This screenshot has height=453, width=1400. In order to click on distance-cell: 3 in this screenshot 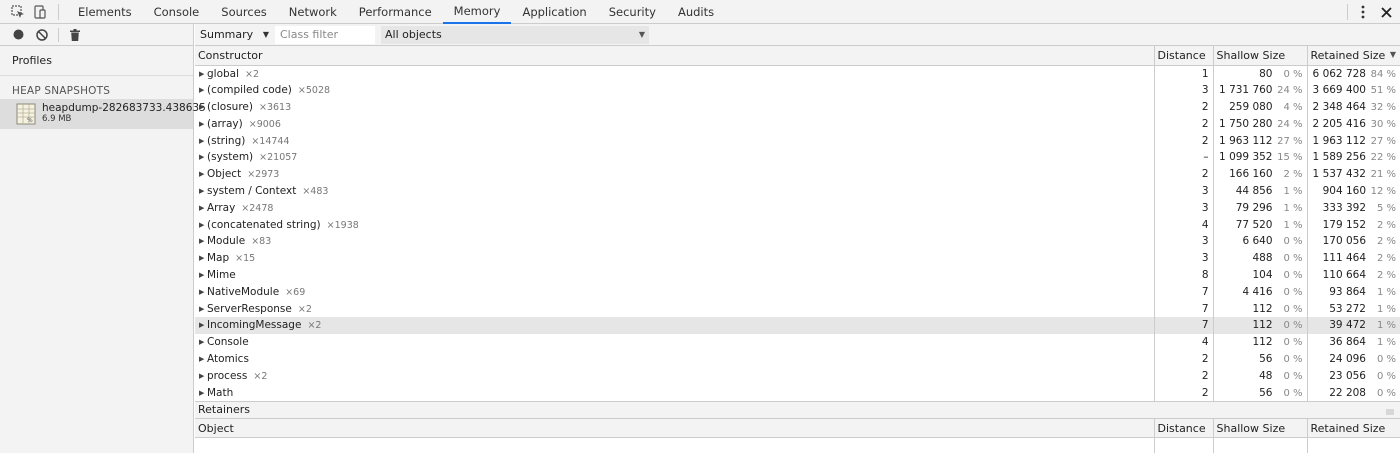, I will do `click(1184, 191)`.